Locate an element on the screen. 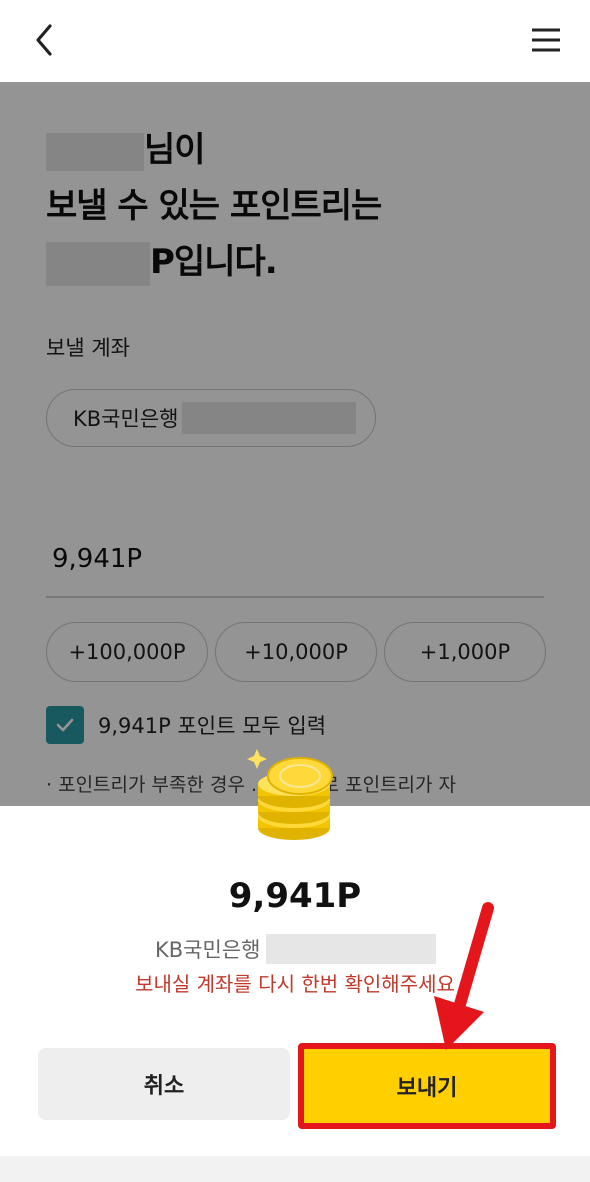  back-button is located at coordinates (45, 40).